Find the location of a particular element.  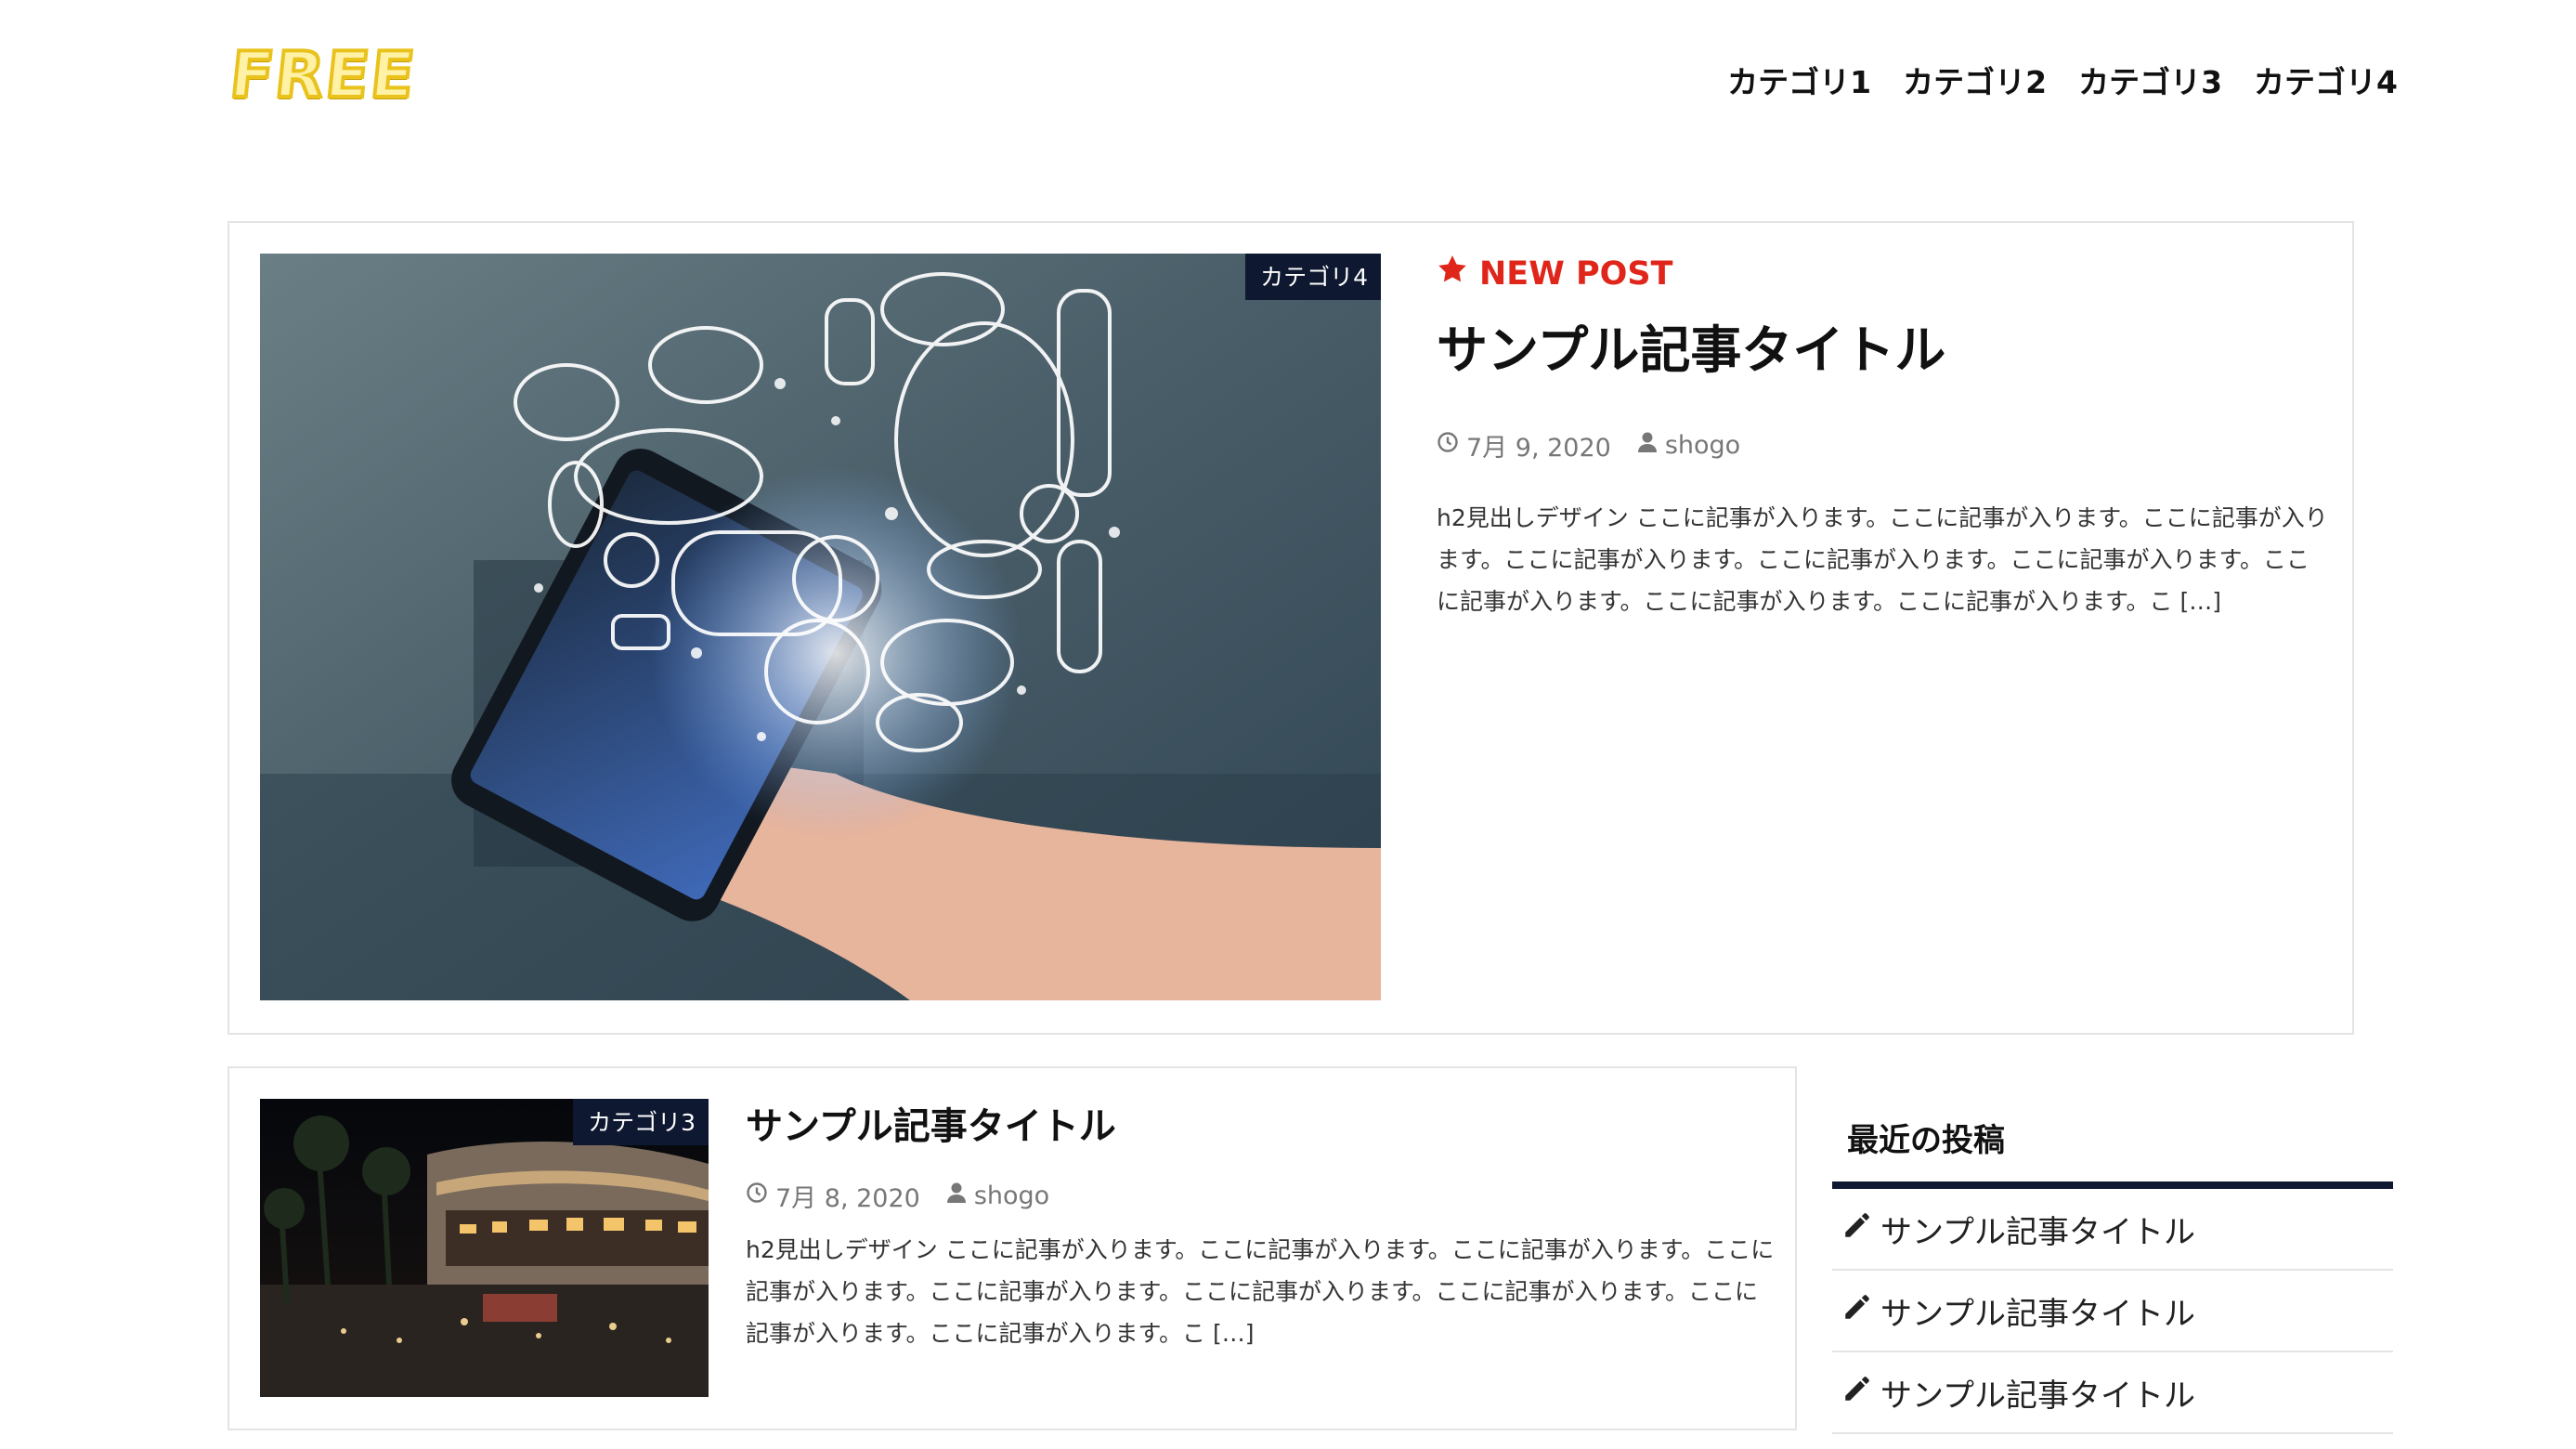

nav-item-category4: カテゴリ4 is located at coordinates (2326, 80).